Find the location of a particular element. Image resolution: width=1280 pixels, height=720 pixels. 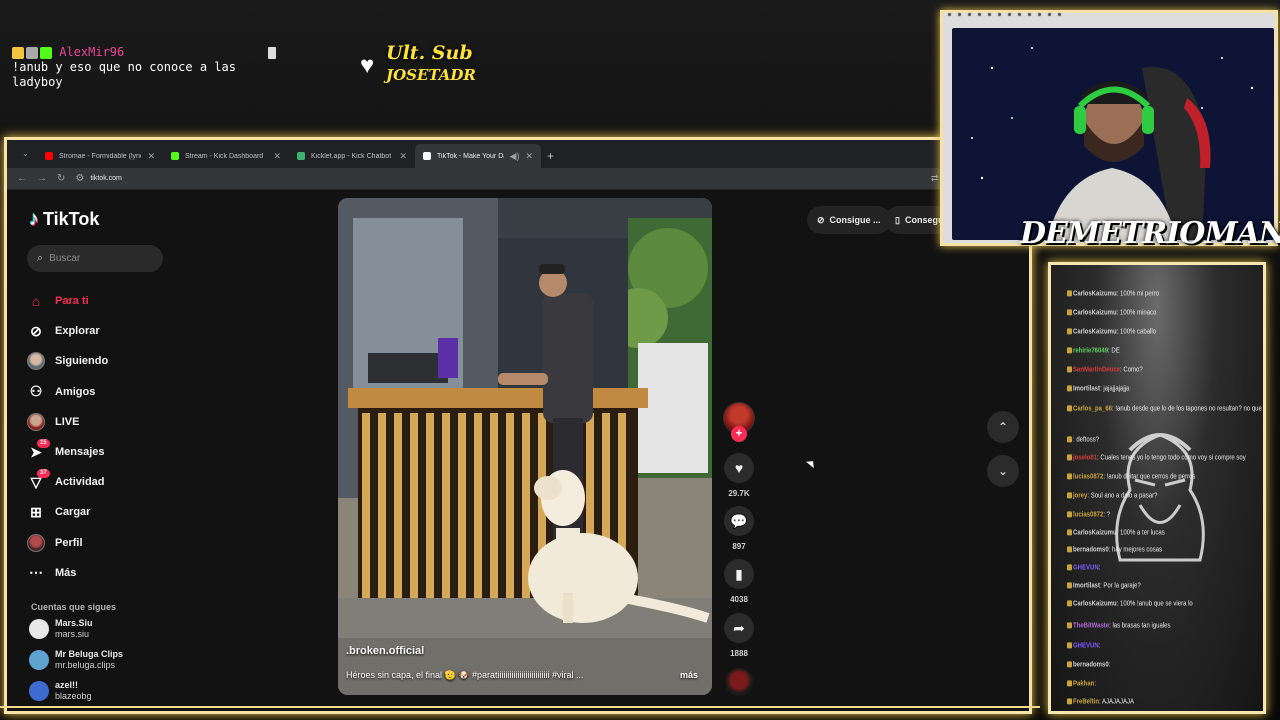

nav-item-explorar: ⊘ Explorar is located at coordinates (107, 331).